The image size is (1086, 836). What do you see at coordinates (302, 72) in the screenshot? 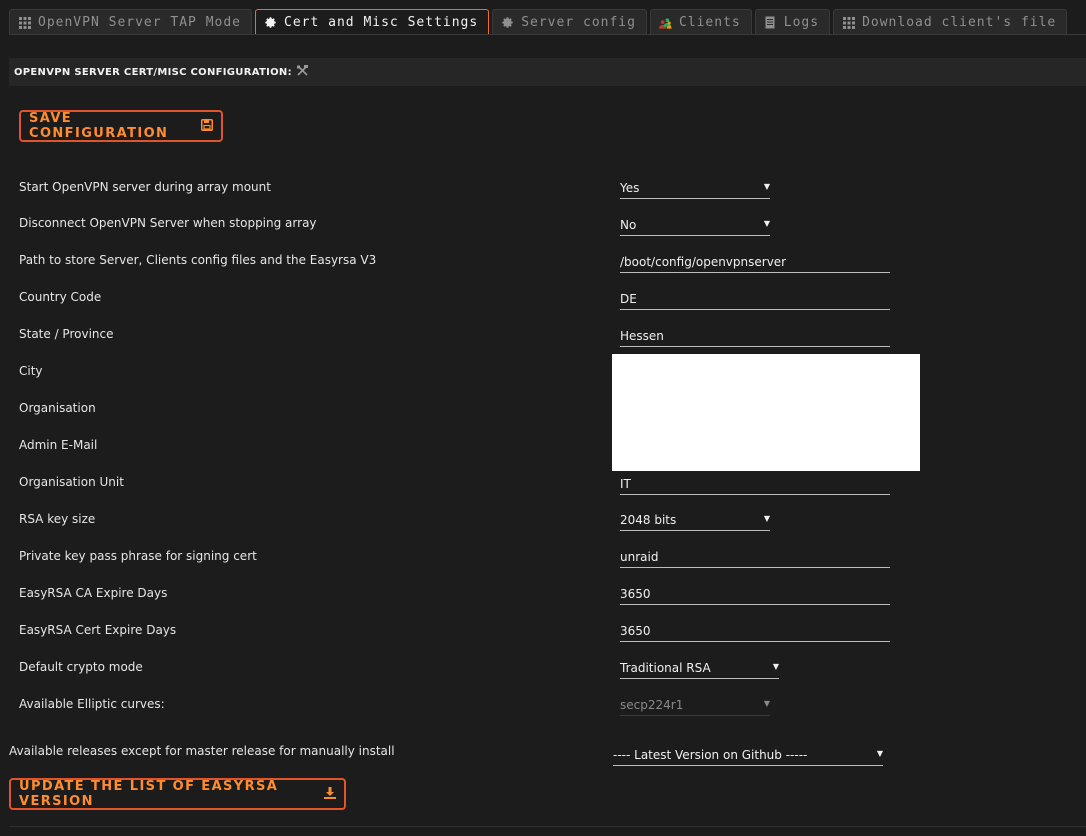
I see `tools-icon` at bounding box center [302, 72].